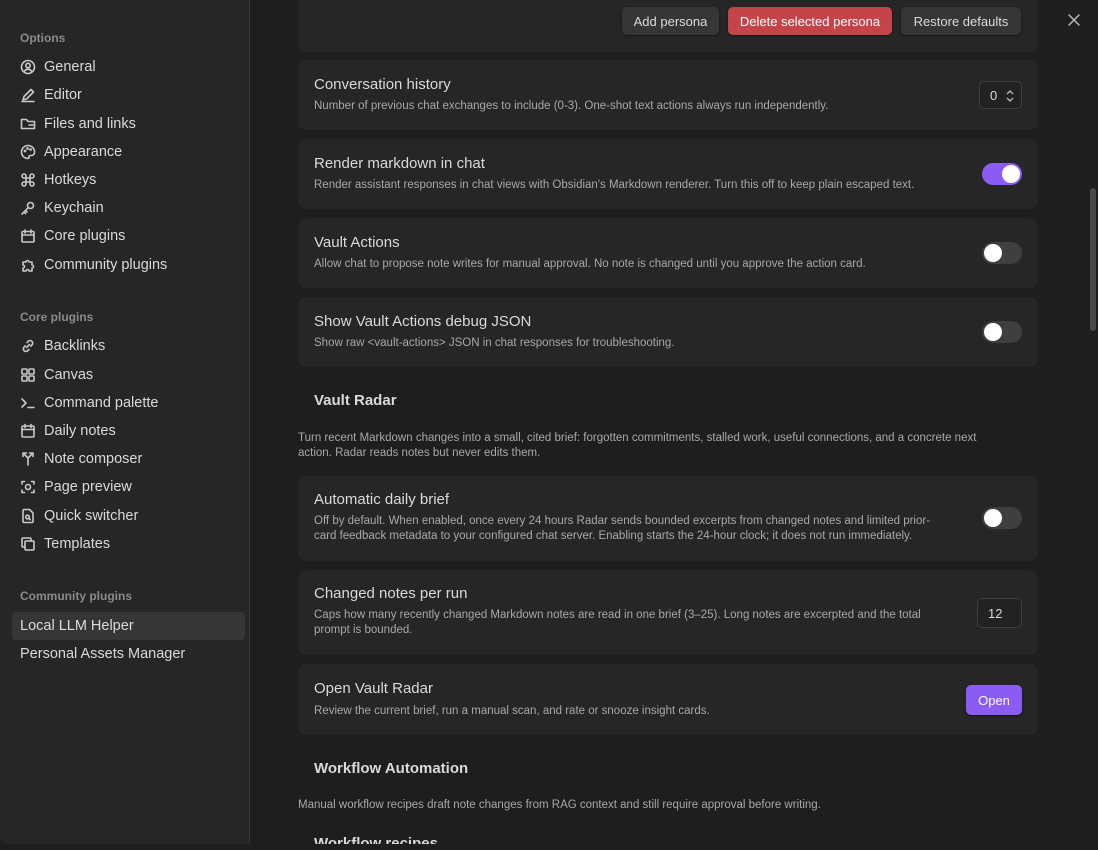  I want to click on sidebar-item-files-and-links: Files and links, so click(124, 124).